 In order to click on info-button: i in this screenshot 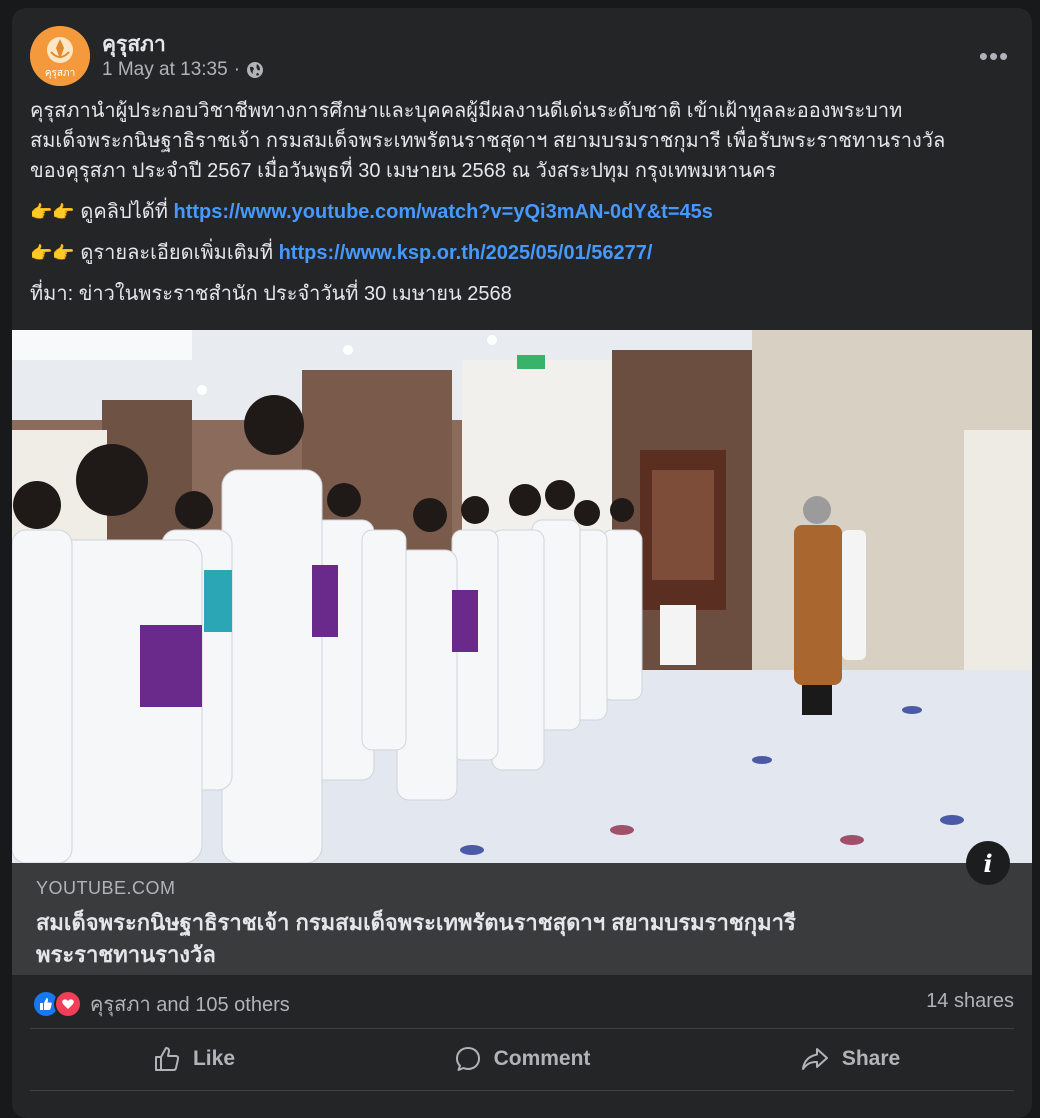, I will do `click(988, 863)`.